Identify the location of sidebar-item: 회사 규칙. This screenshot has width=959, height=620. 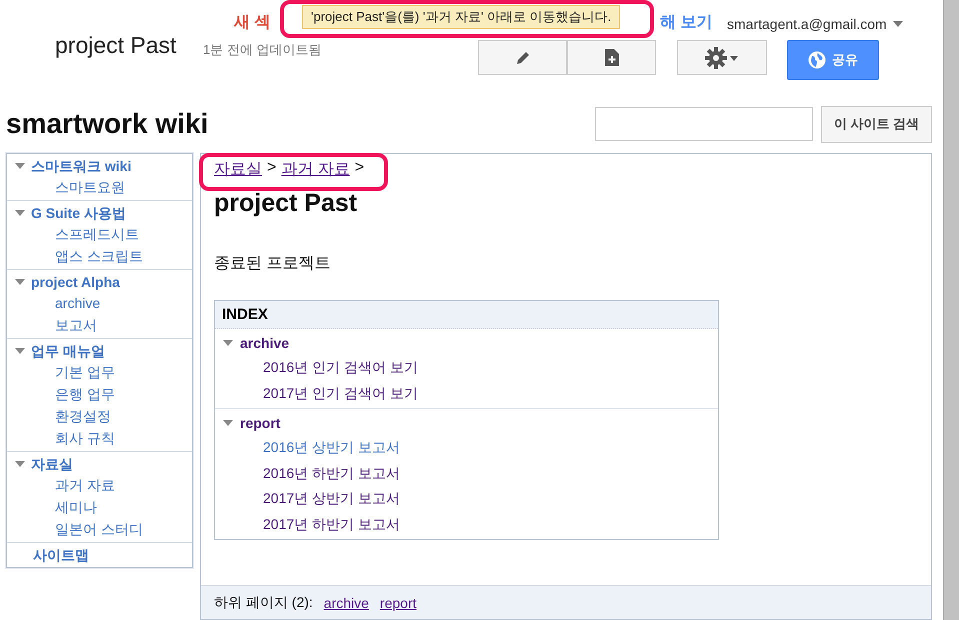
(99, 438).